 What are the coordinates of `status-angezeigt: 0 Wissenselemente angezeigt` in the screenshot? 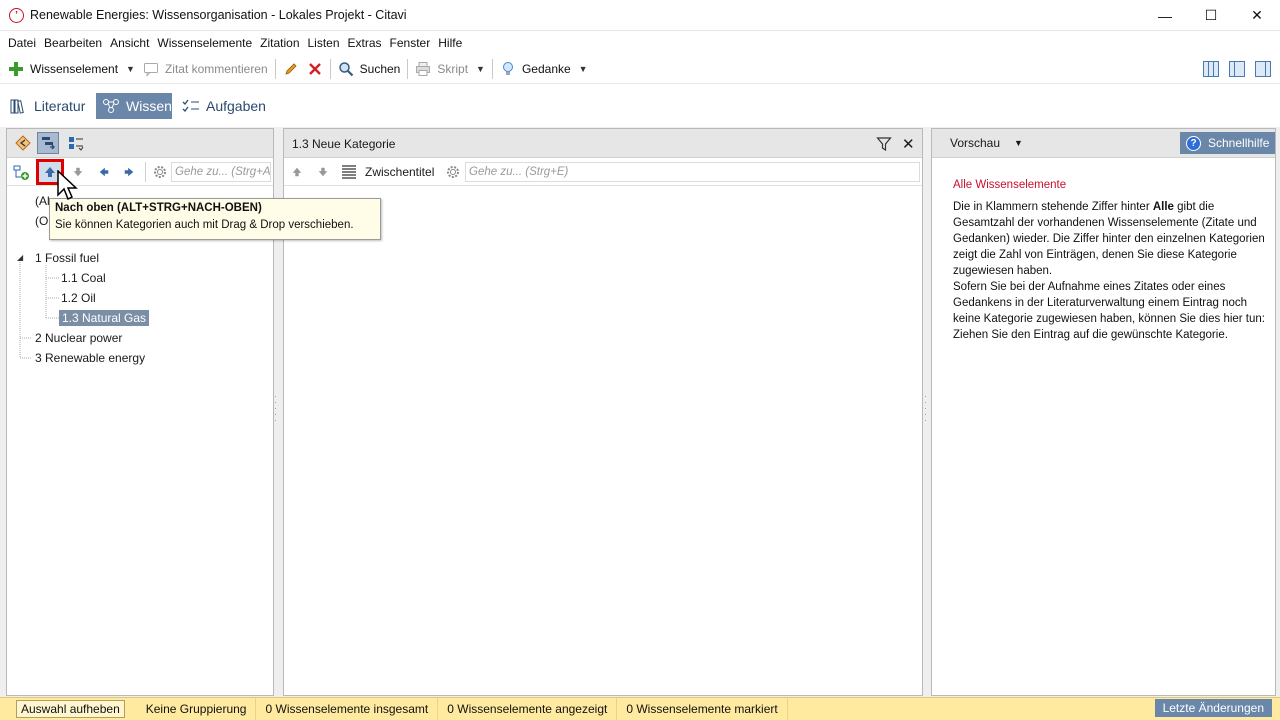 It's located at (528, 708).